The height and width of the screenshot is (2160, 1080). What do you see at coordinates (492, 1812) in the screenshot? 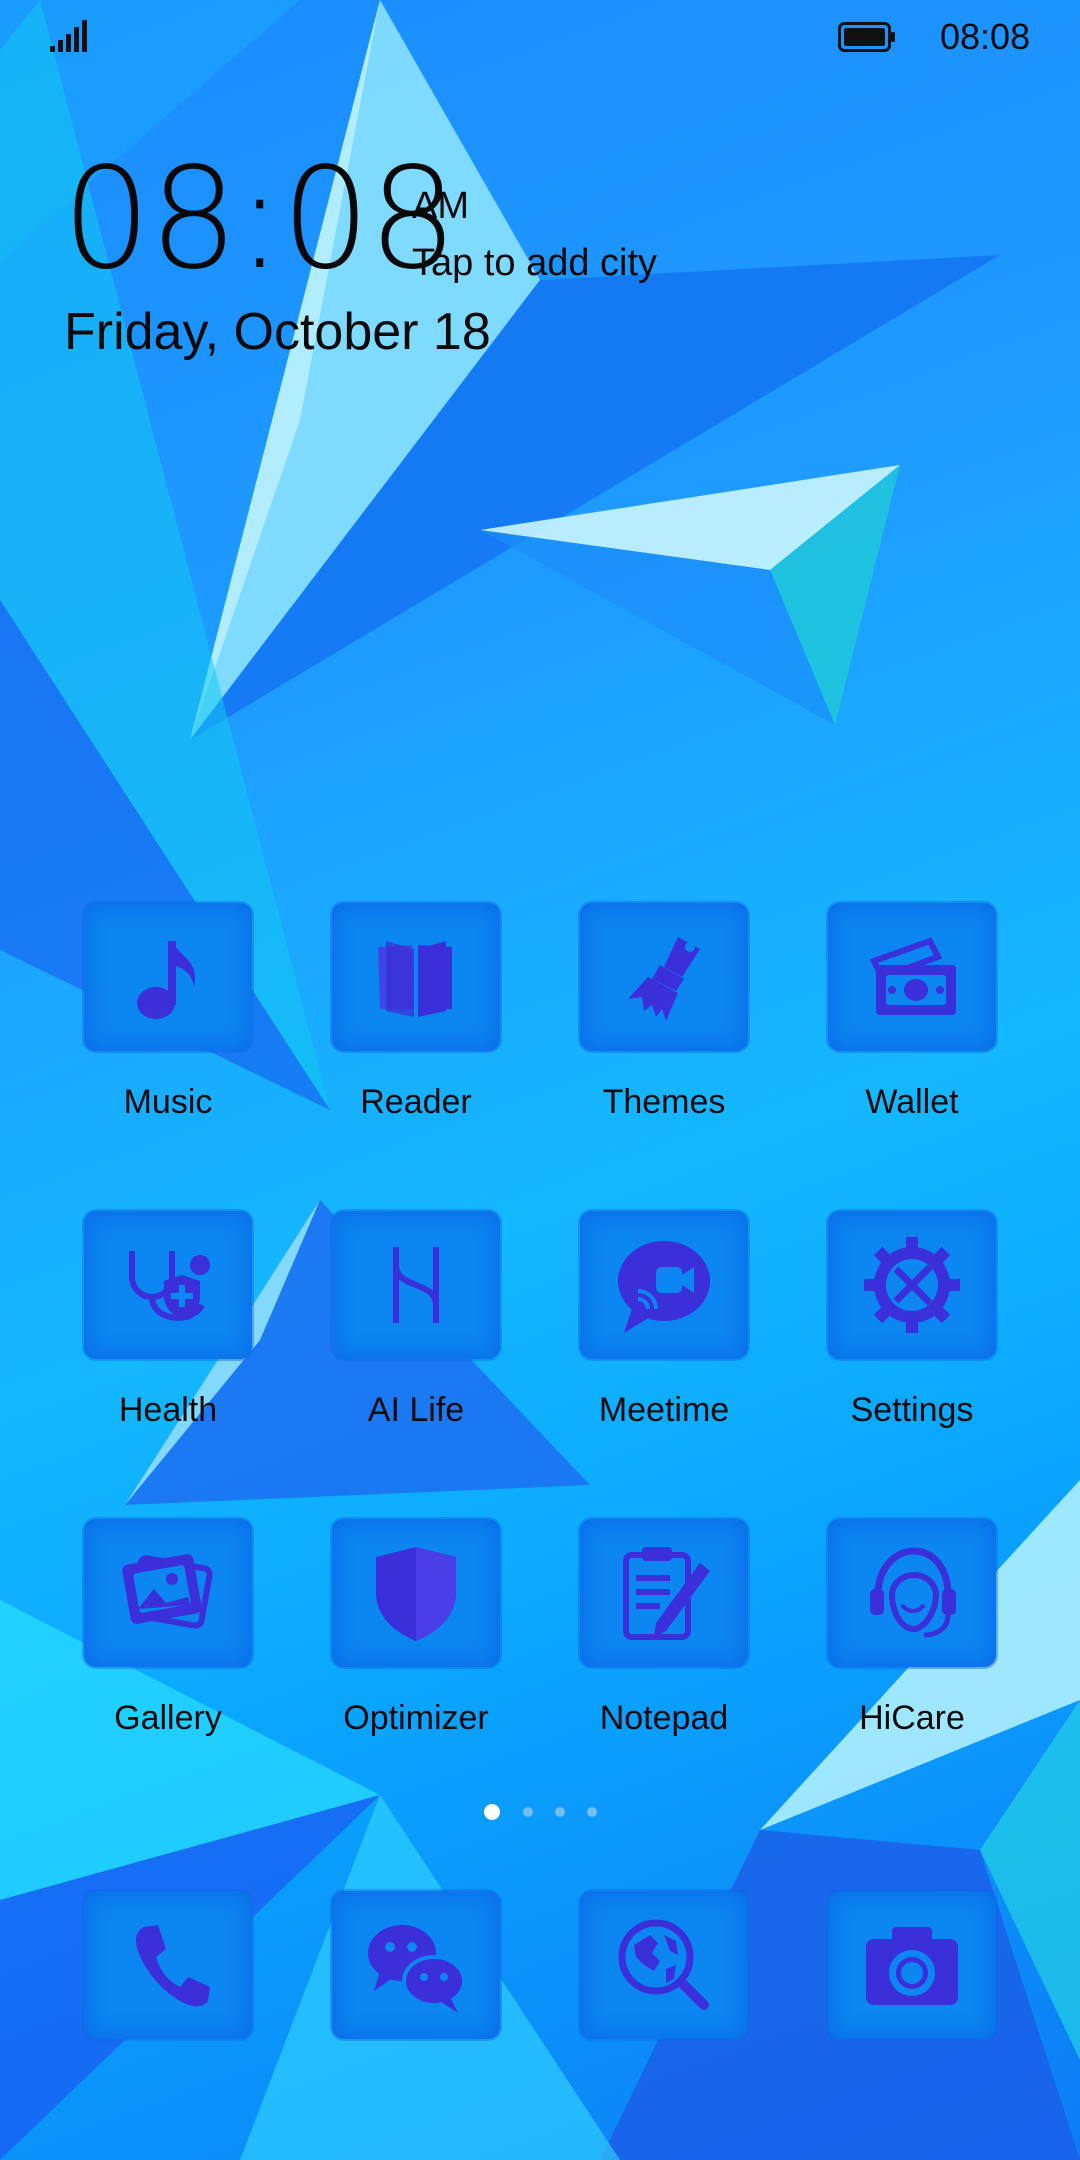
I see `page-dot-active` at bounding box center [492, 1812].